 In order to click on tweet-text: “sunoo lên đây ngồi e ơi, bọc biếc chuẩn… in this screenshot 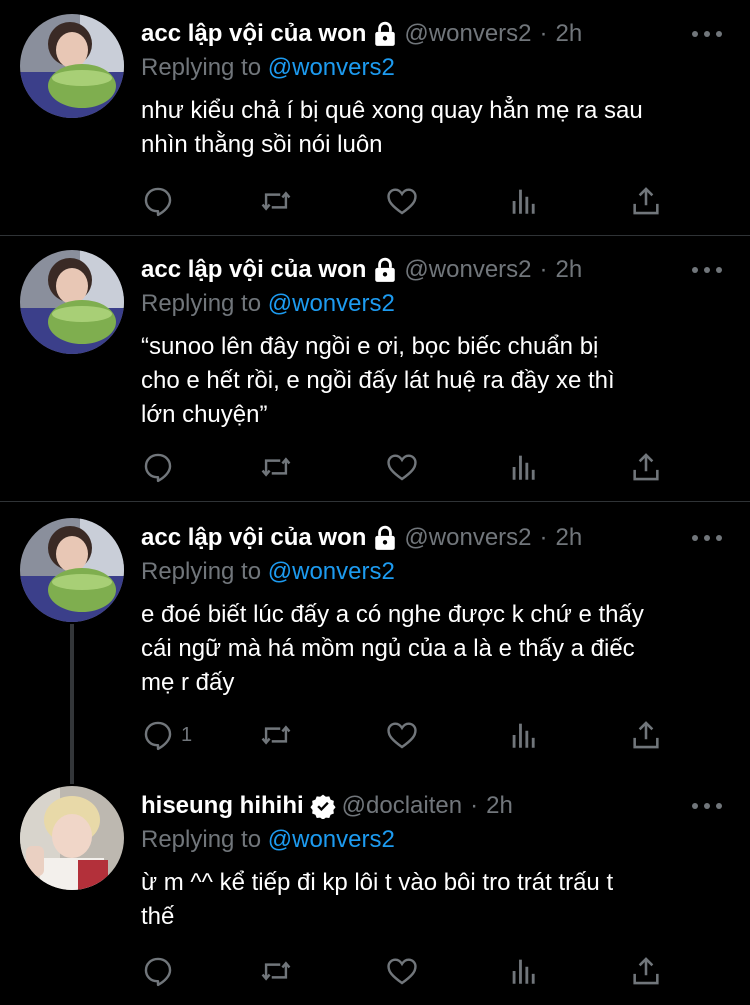, I will do `click(436, 381)`.